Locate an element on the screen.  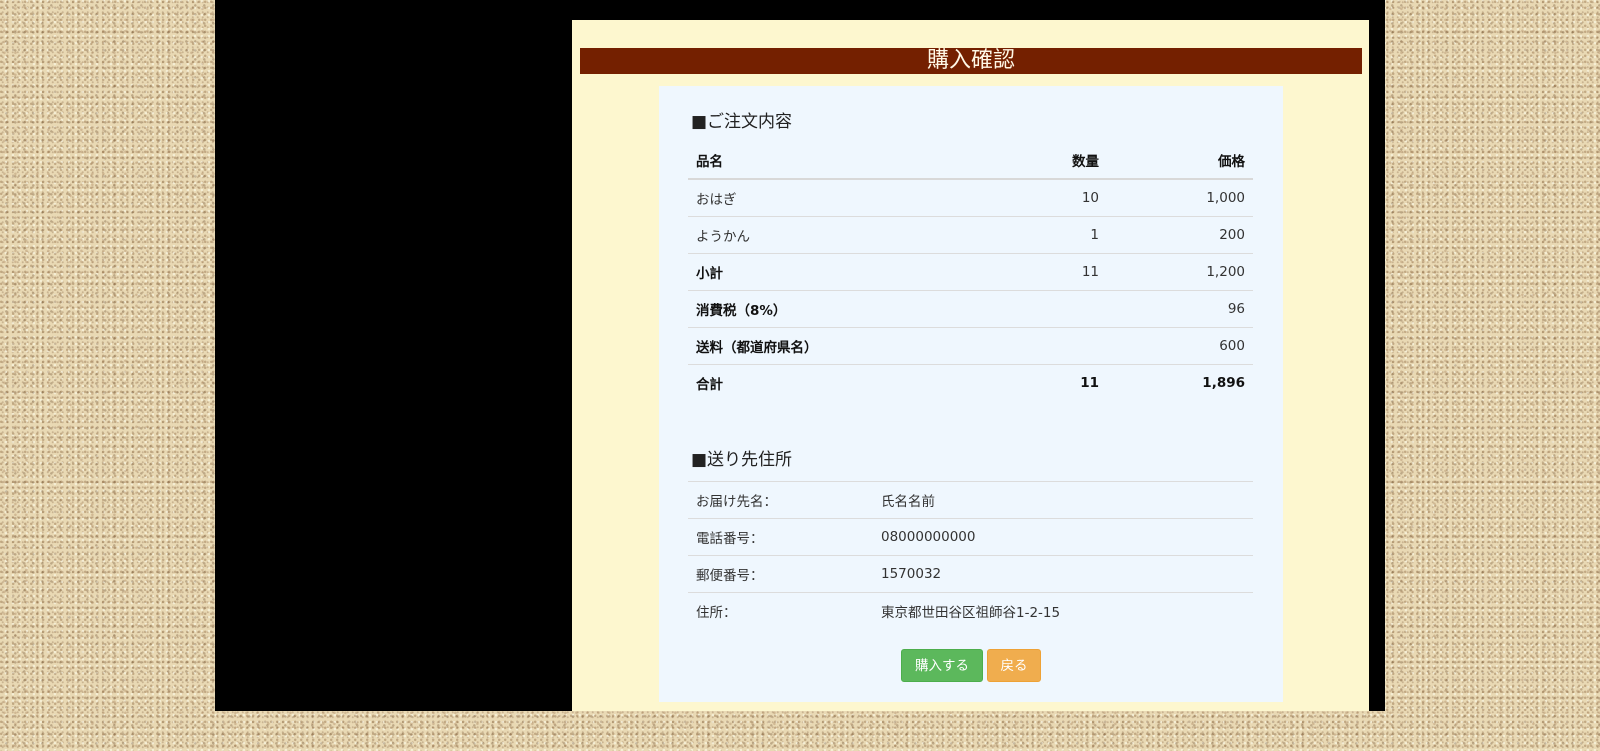
subtotal-label: 小計 is located at coordinates (824, 272).